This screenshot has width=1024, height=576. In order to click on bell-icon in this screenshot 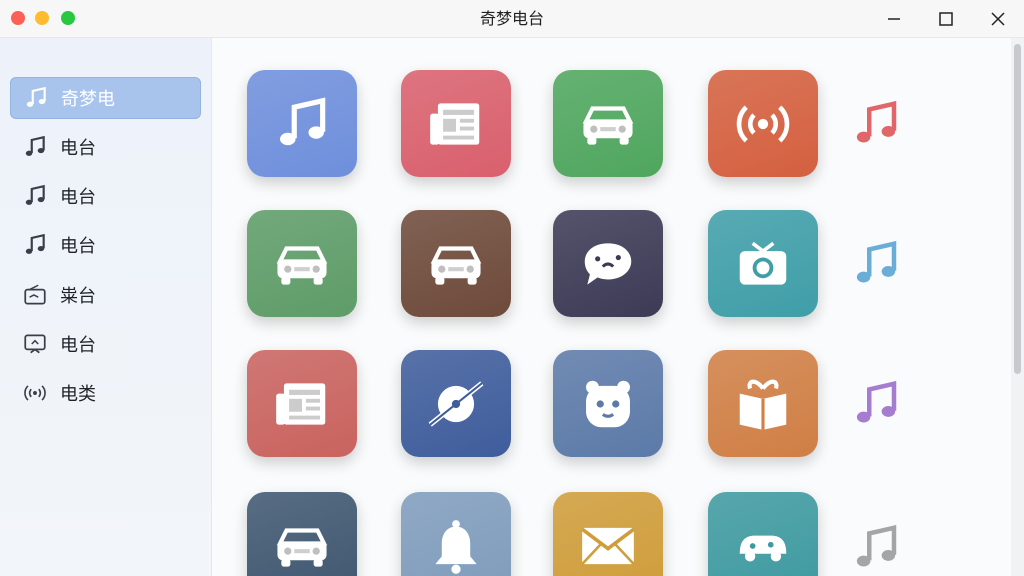, I will do `click(456, 545)`.